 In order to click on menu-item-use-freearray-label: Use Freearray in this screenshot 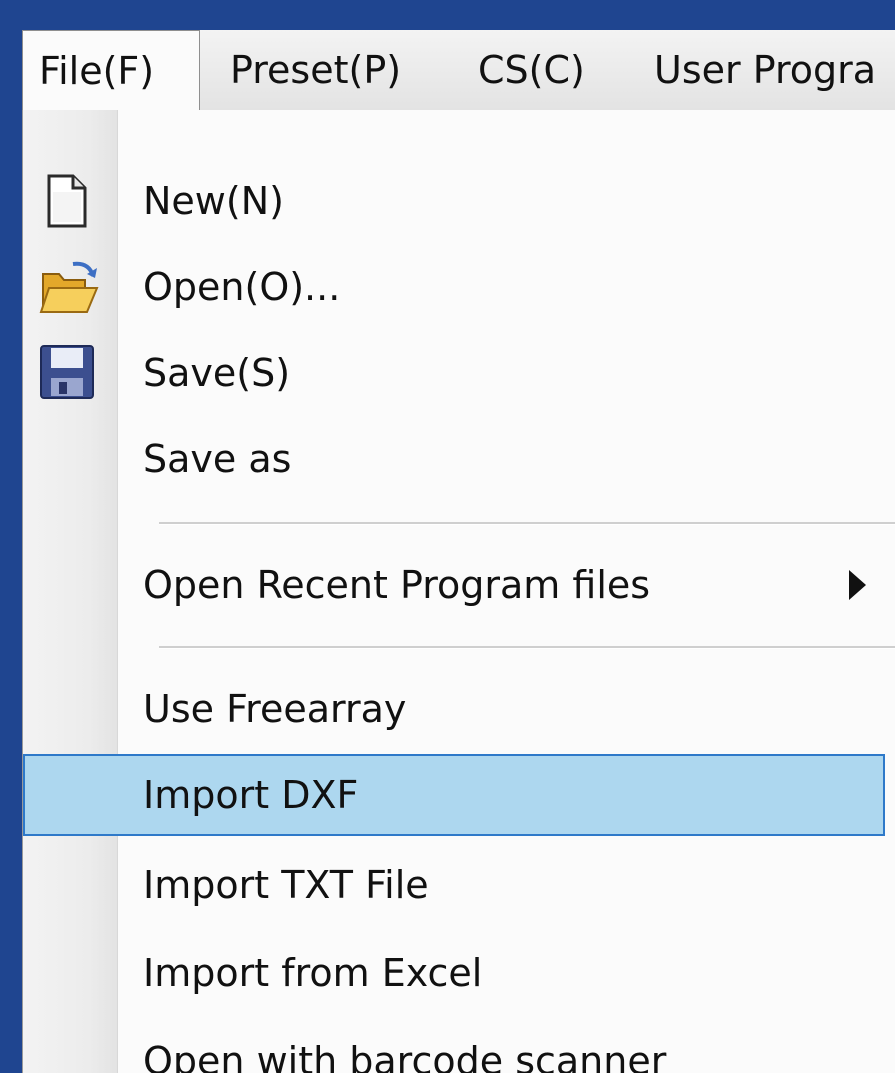, I will do `click(275, 709)`.